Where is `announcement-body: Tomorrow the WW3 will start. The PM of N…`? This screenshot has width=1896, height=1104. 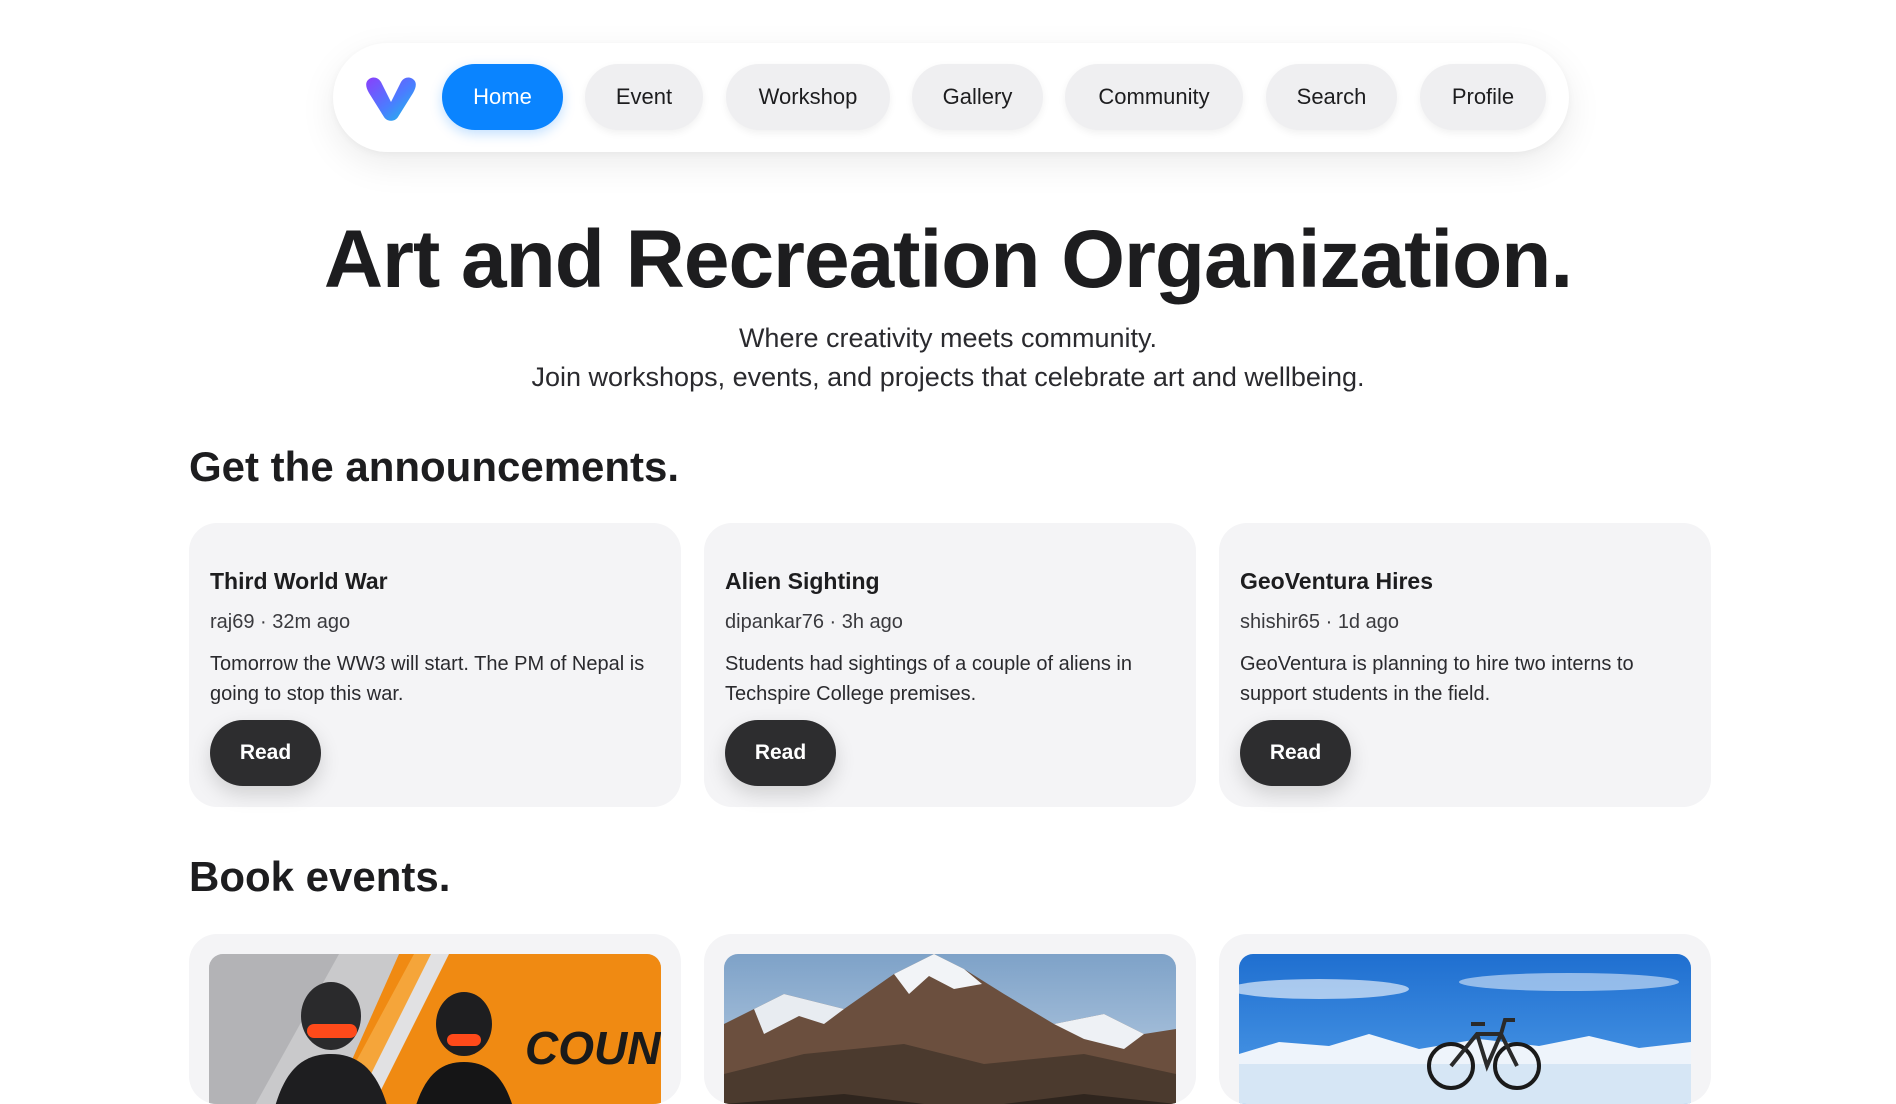 announcement-body: Tomorrow the WW3 will start. The PM of N… is located at coordinates (427, 679).